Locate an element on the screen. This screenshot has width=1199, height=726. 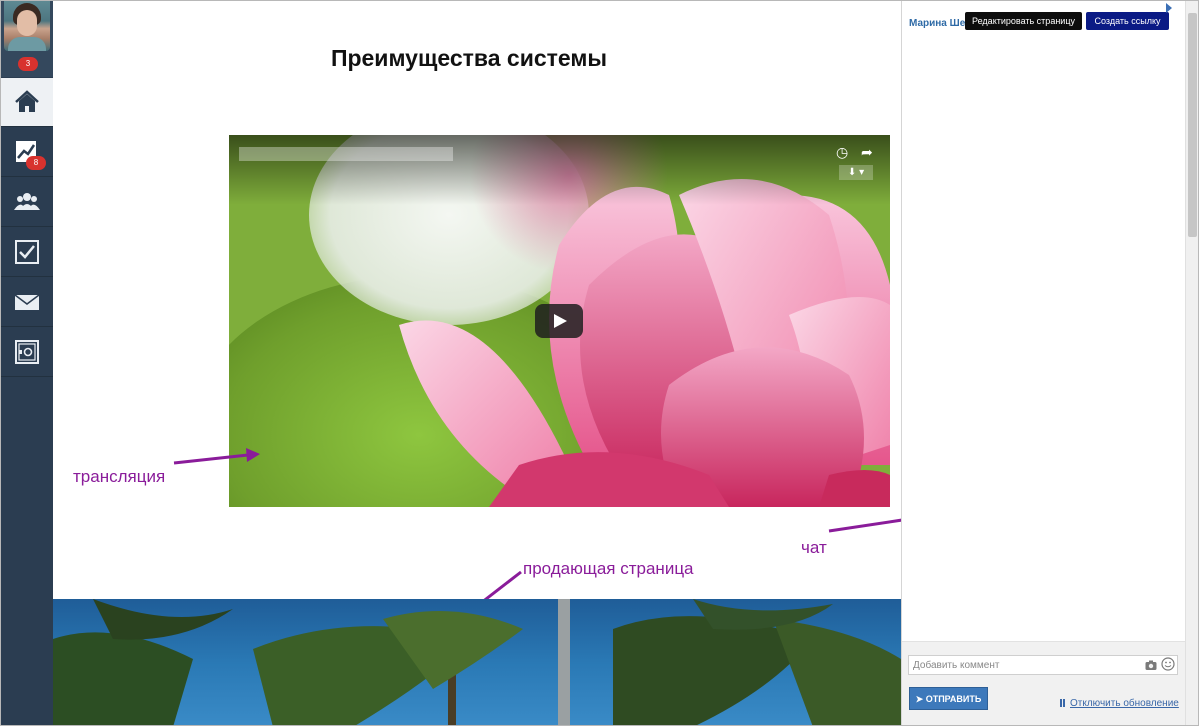
user-block: 3 is located at coordinates (27, 39).